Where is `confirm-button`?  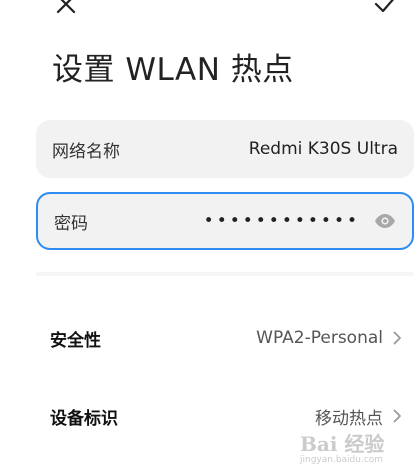
confirm-button is located at coordinates (386, 11).